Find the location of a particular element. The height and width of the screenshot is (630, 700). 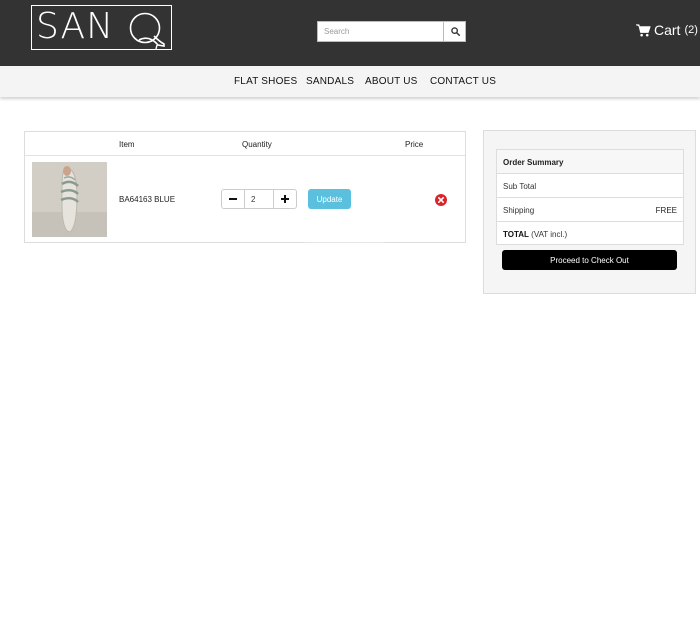

subtotal-row: Sub Total is located at coordinates (590, 186).